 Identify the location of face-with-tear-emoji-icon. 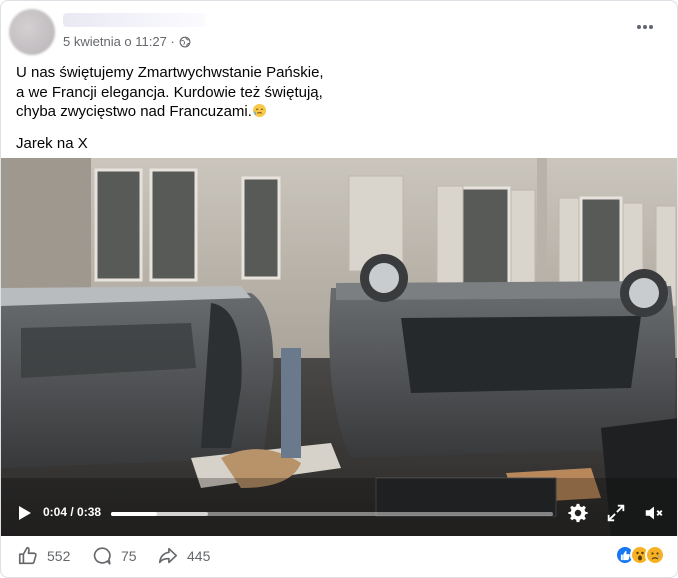
(259, 110).